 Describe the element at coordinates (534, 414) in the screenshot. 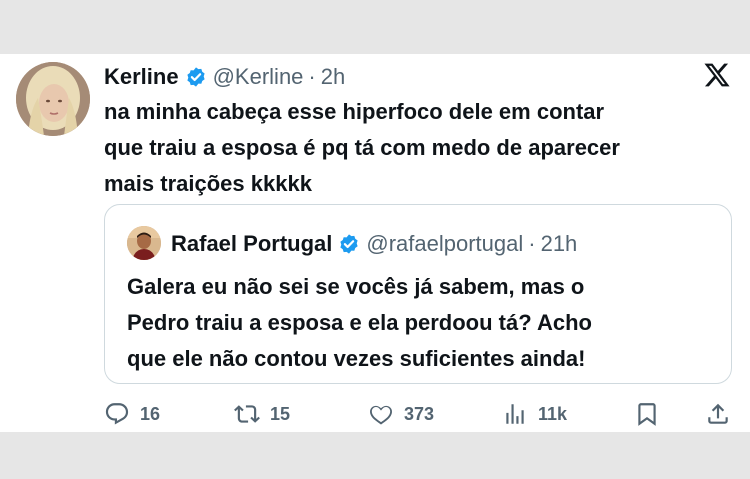

I see `views-button: 11k` at that location.